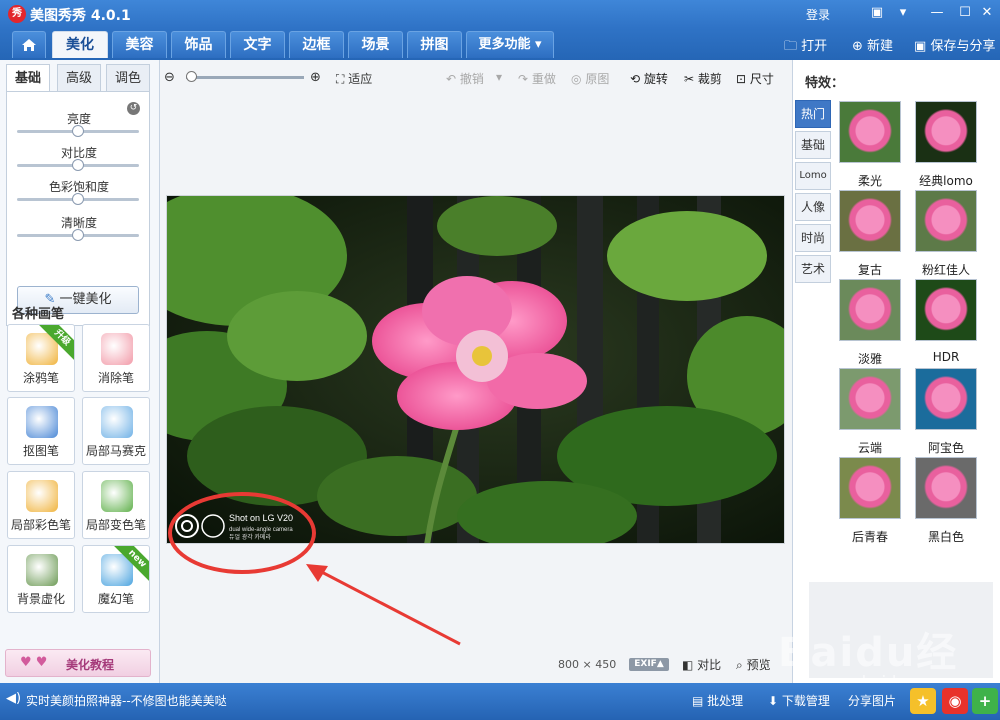 The image size is (1000, 720). I want to click on undo-icon: ↶, so click(451, 79).